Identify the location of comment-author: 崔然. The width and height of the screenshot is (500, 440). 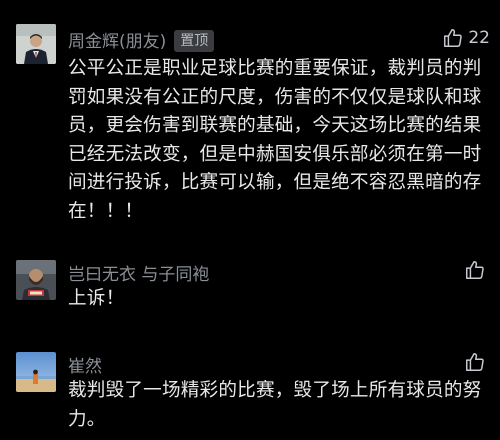
(85, 364).